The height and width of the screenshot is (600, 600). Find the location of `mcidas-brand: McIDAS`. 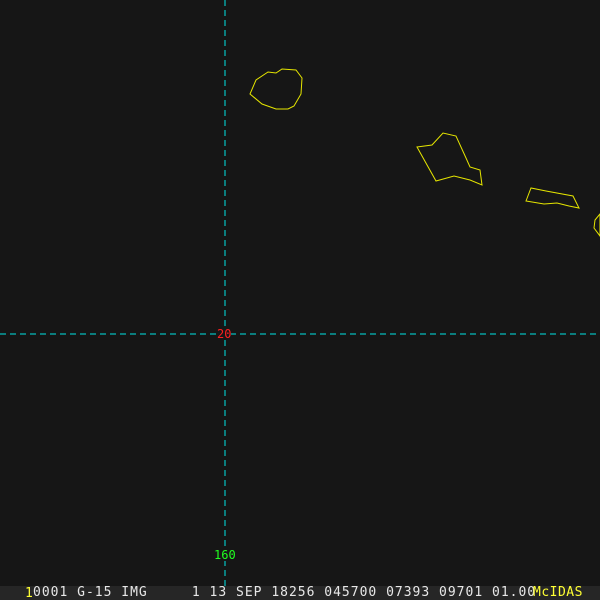

mcidas-brand: McIDAS is located at coordinates (558, 592).